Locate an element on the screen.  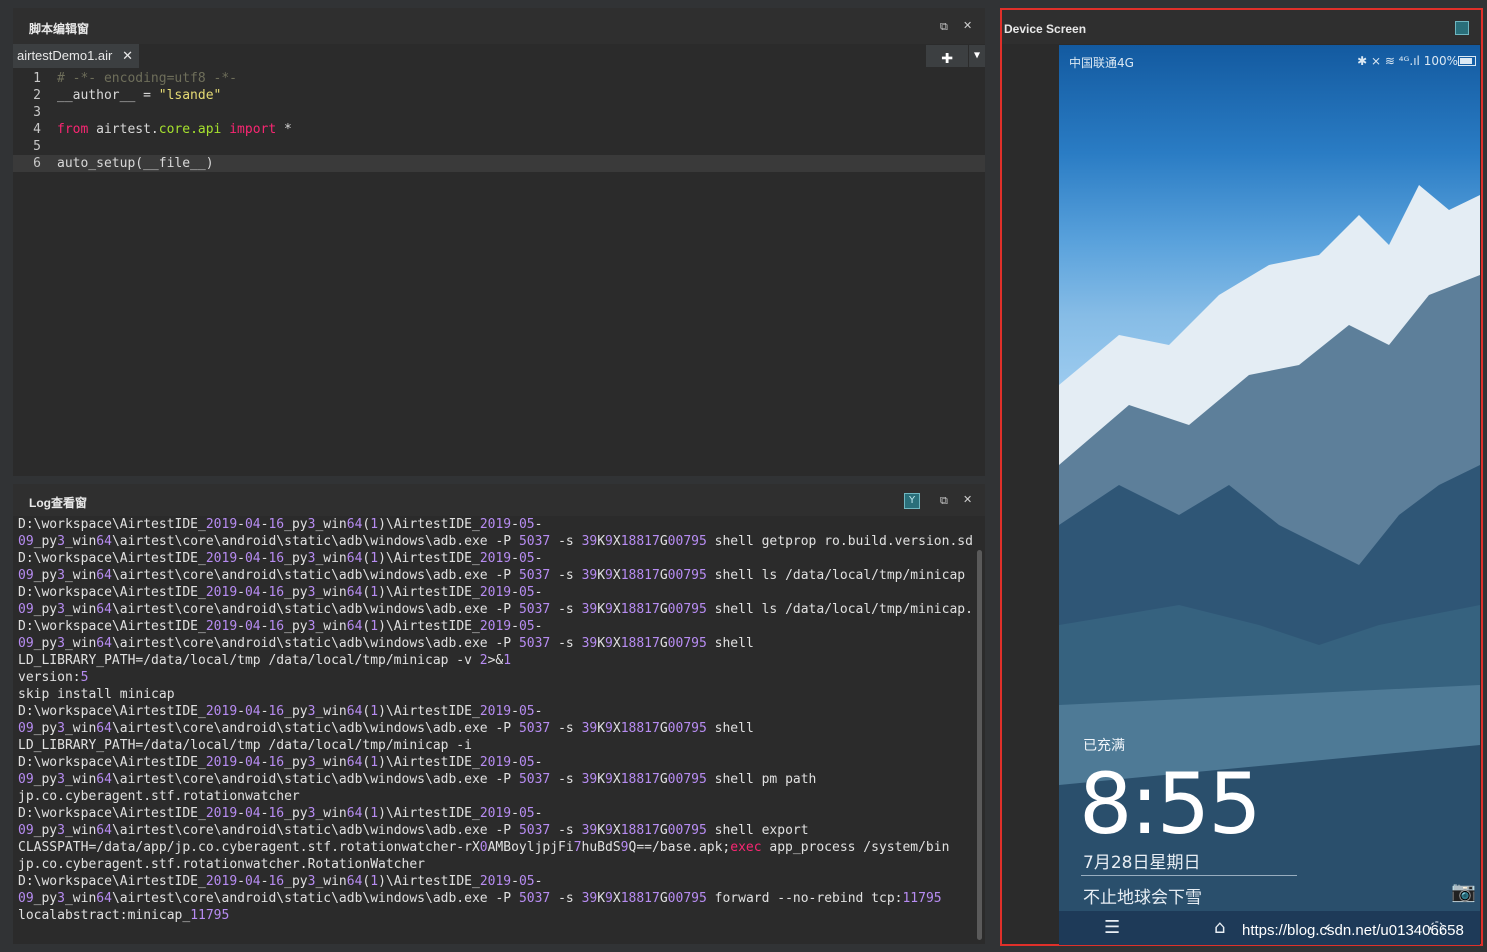
editor-header: 脚本编辑窗 ⧉ ✕ is located at coordinates (499, 26).